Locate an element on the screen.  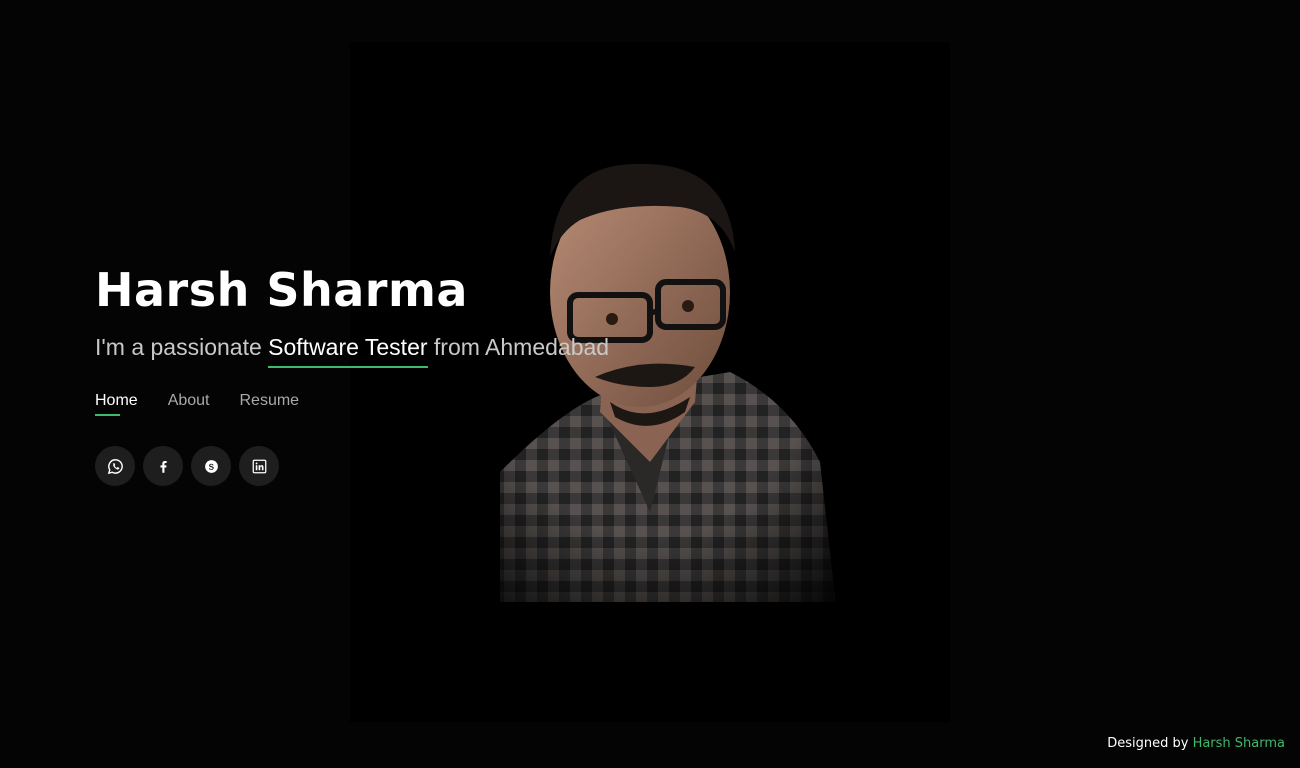
skype-button is located at coordinates (211, 466).